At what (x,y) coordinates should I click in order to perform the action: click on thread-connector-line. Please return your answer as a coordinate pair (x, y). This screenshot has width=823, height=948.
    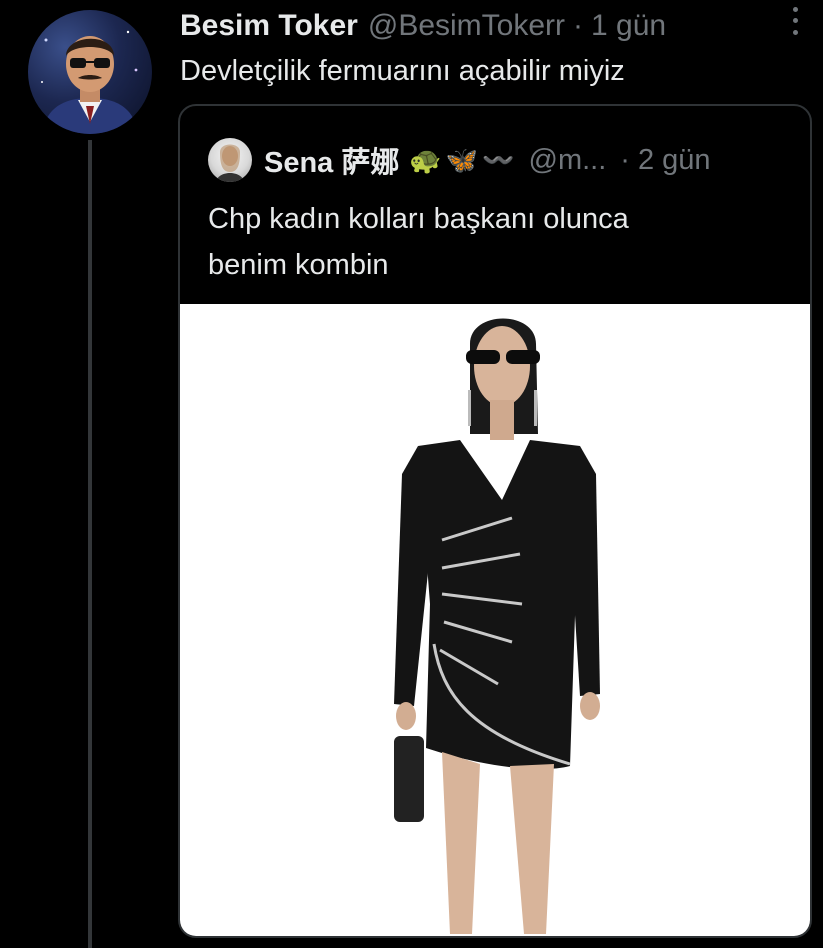
    Looking at the image, I should click on (90, 544).